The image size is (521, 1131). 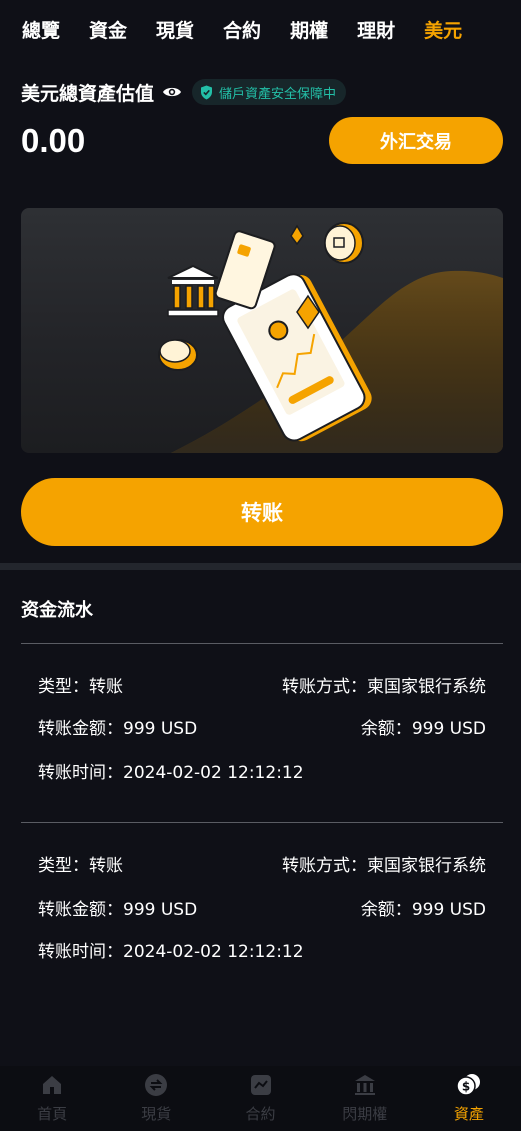 What do you see at coordinates (260, 1085) in the screenshot?
I see `contract-icon` at bounding box center [260, 1085].